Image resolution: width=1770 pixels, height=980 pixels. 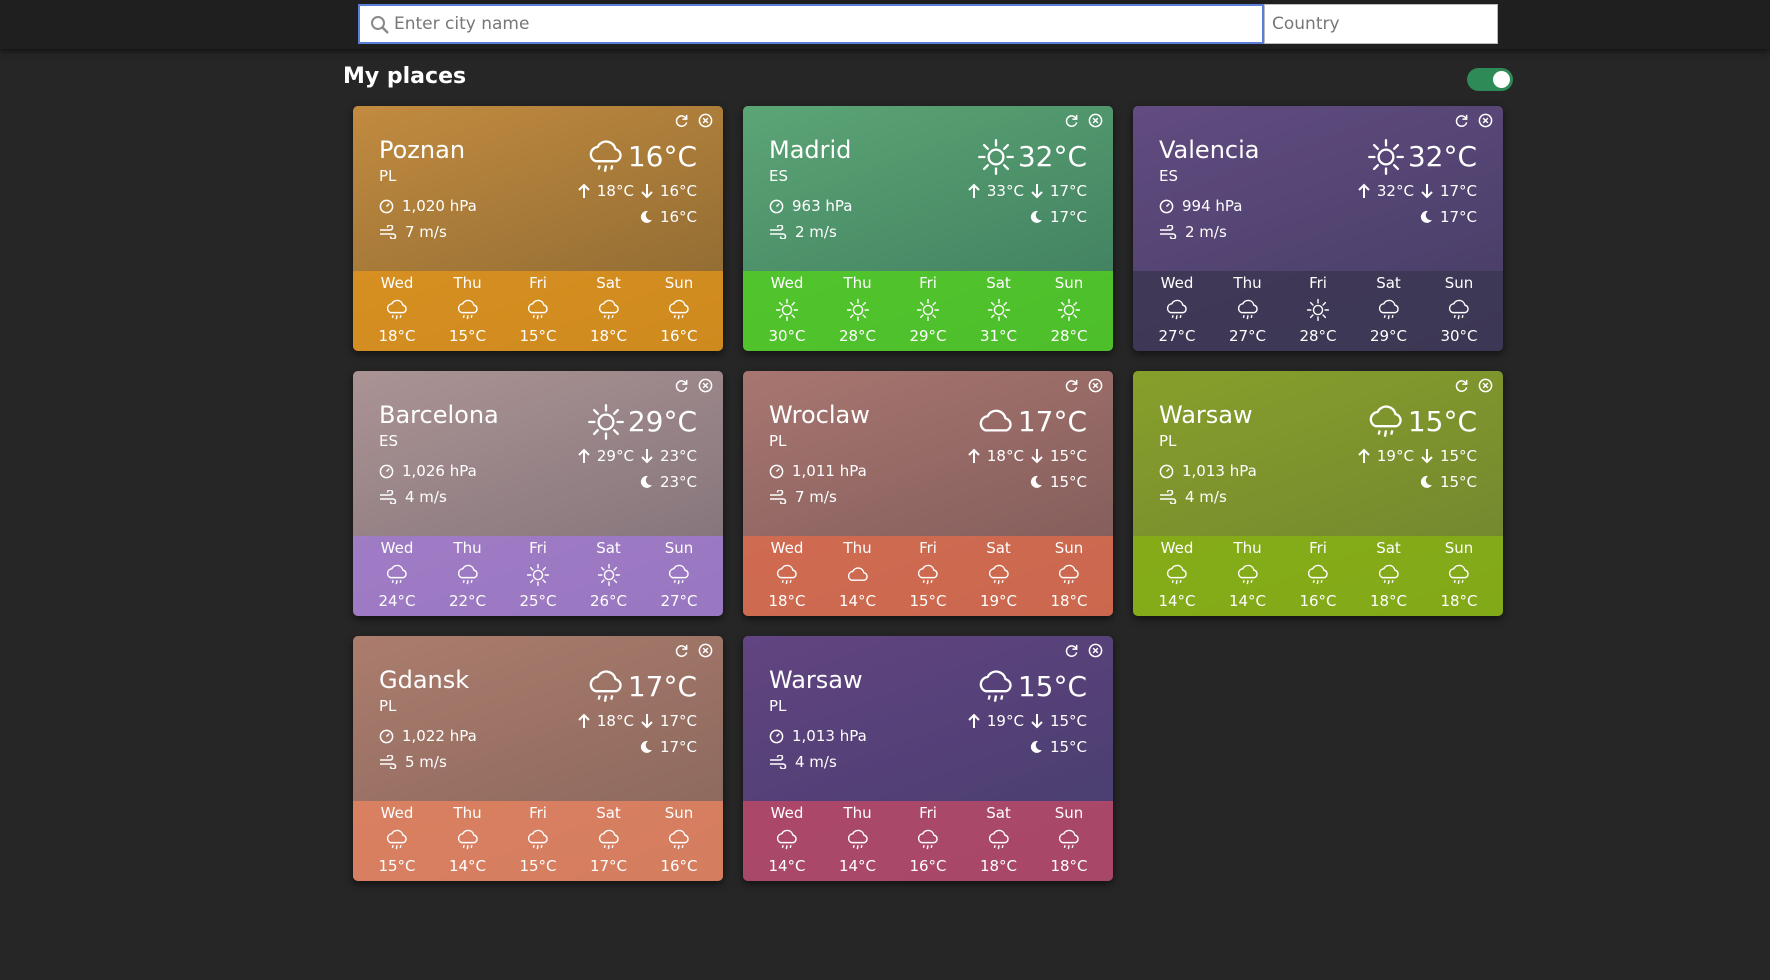 I want to click on city-search-input, so click(x=811, y=24).